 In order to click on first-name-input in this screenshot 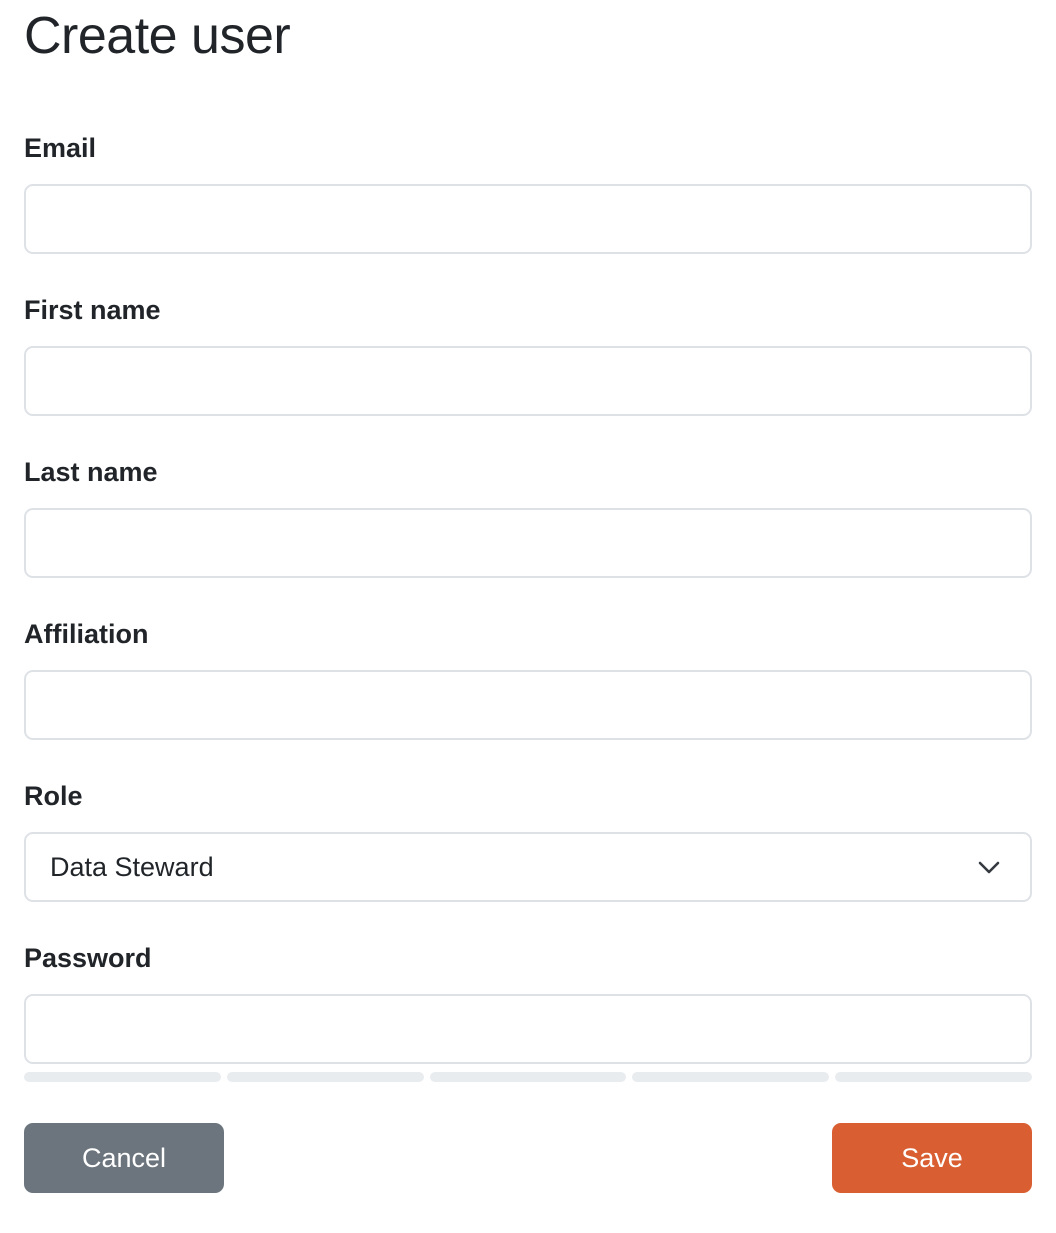, I will do `click(528, 381)`.